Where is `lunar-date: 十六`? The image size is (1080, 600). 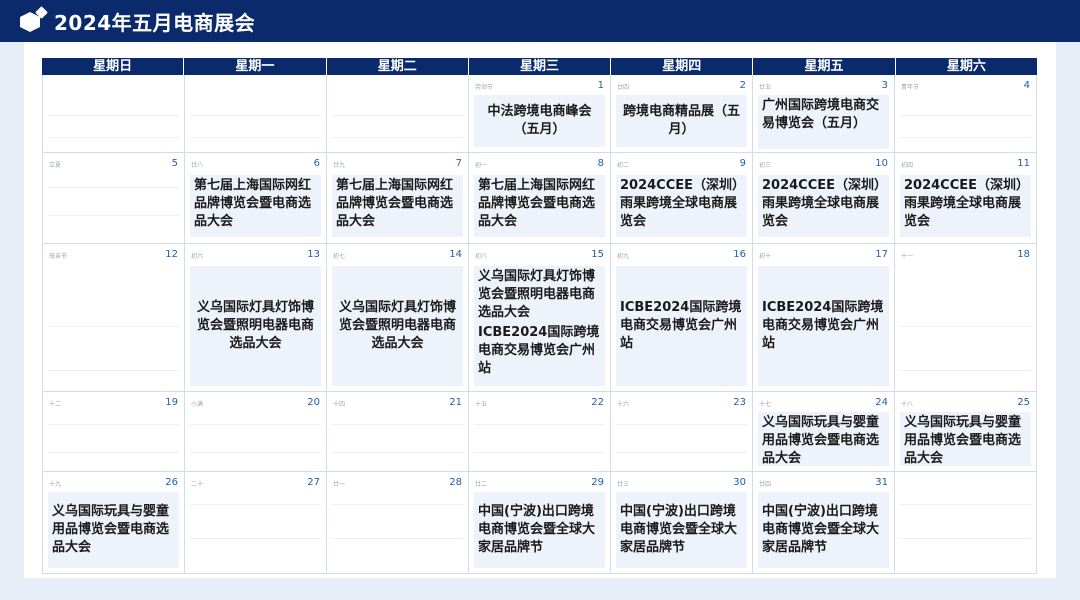
lunar-date: 十六 is located at coordinates (623, 404).